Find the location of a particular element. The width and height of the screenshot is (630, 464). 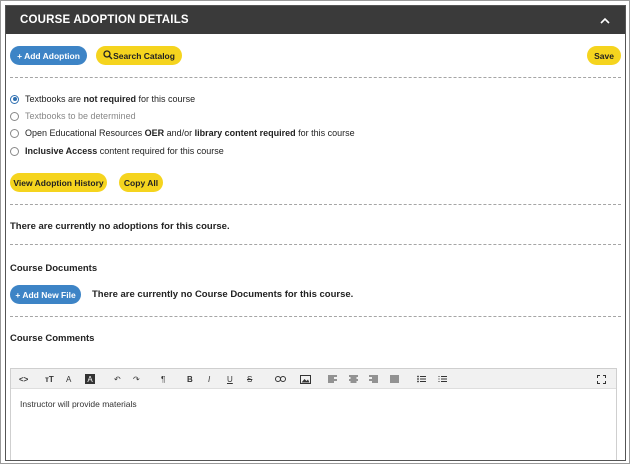

numbered-list-icon is located at coordinates (442, 379).